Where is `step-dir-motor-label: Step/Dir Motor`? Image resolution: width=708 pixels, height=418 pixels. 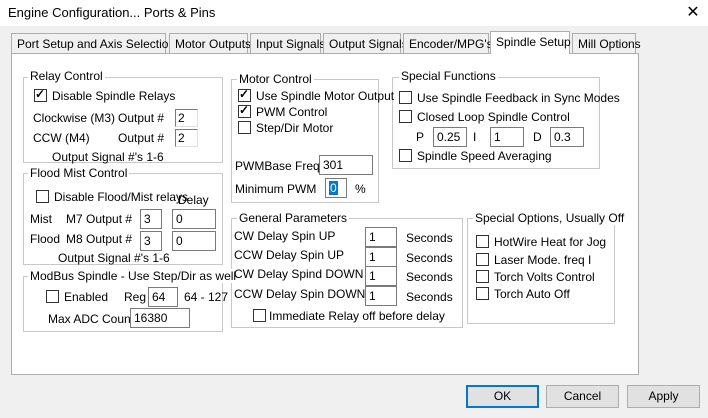 step-dir-motor-label: Step/Dir Motor is located at coordinates (295, 128).